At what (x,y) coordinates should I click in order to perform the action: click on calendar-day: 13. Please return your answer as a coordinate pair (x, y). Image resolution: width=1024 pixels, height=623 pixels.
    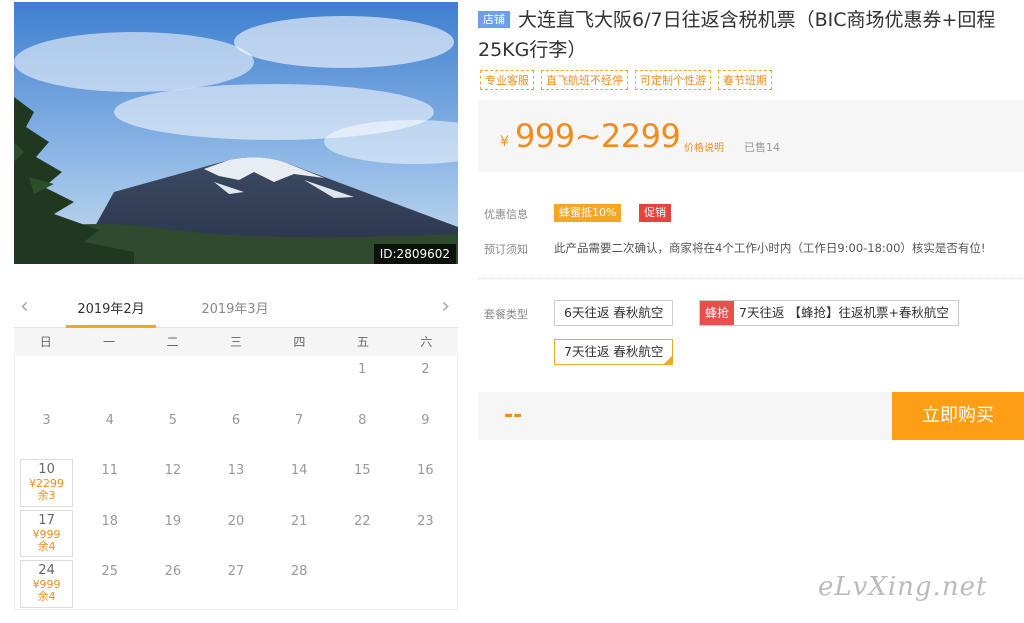
    Looking at the image, I should click on (235, 482).